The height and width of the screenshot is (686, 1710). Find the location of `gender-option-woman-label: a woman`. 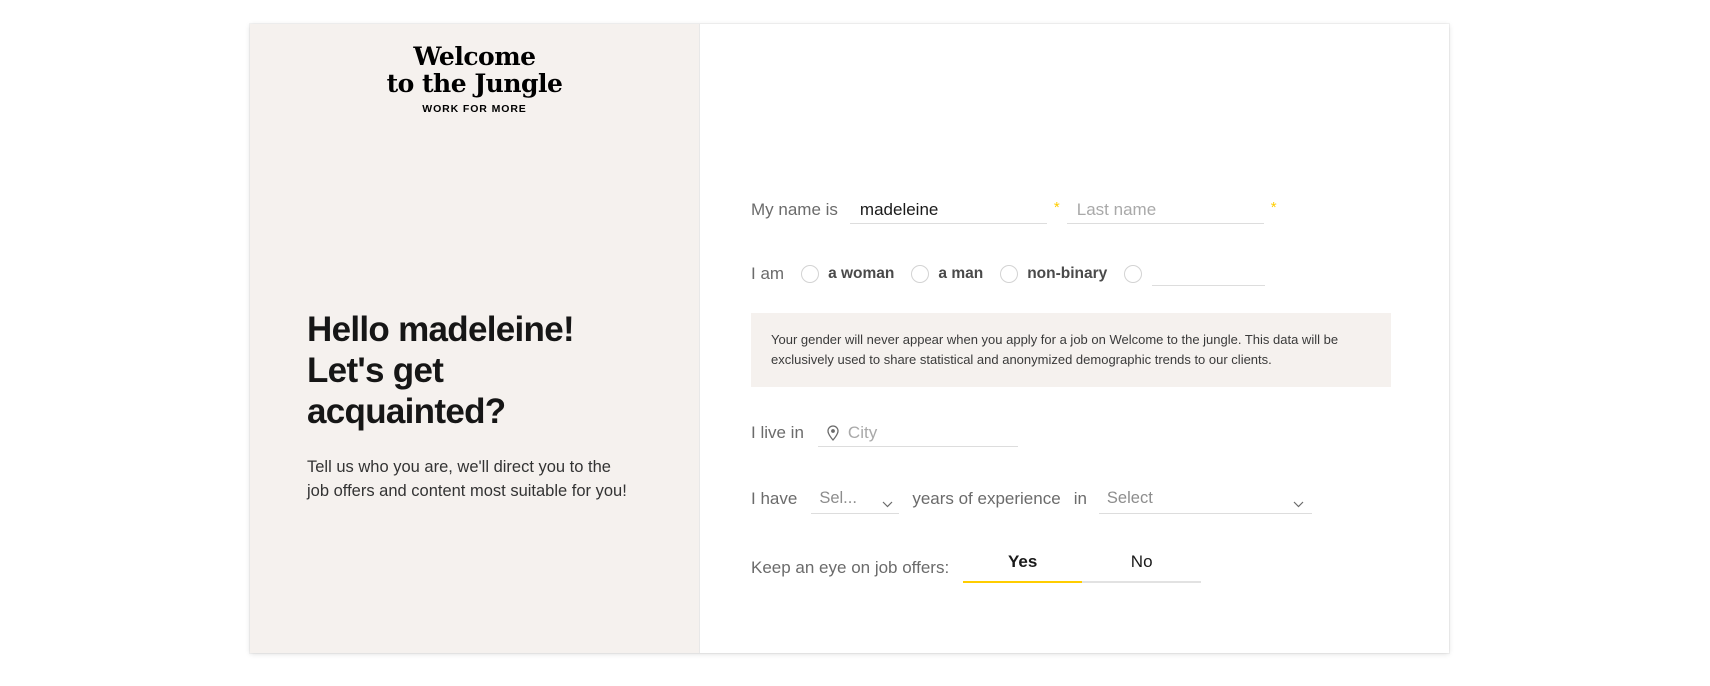

gender-option-woman-label: a woman is located at coordinates (861, 273).